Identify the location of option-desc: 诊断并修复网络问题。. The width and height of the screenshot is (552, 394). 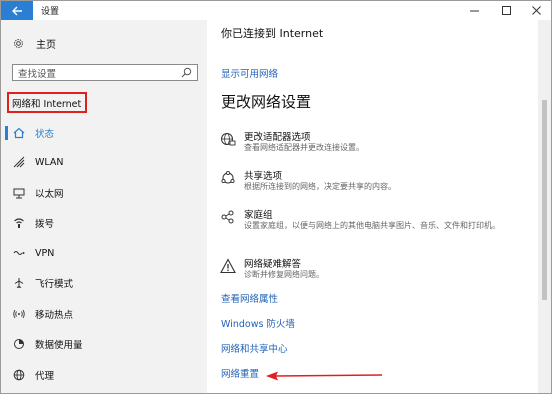
(284, 274).